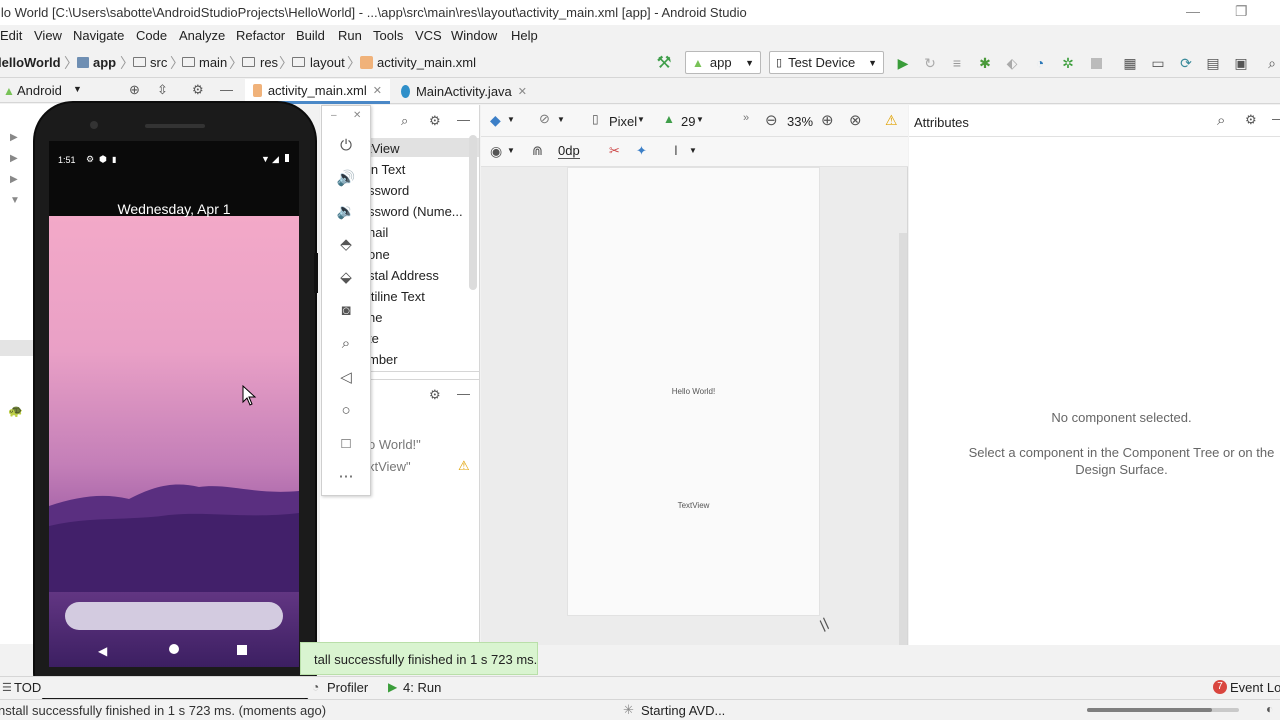 The image size is (1280, 720). What do you see at coordinates (693, 505) in the screenshot?
I see `textview-widget: TextView` at bounding box center [693, 505].